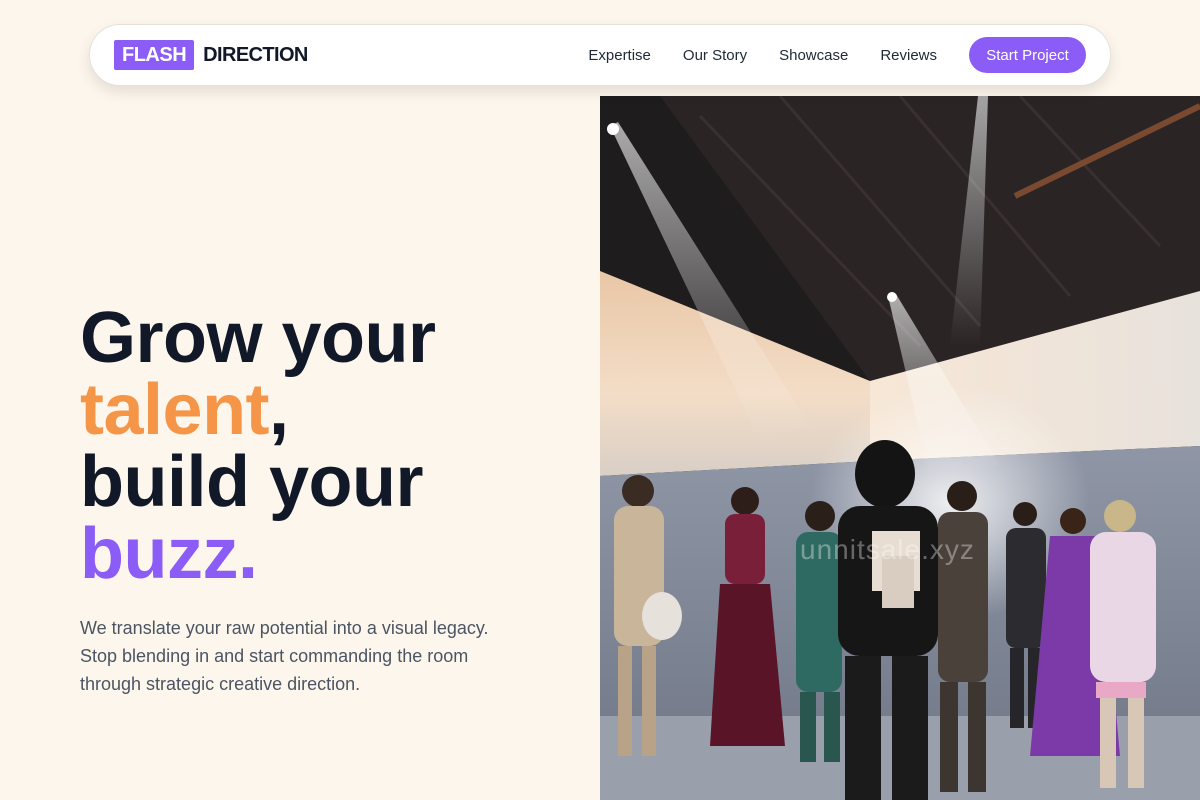 The width and height of the screenshot is (1200, 800). Describe the element at coordinates (251, 482) in the screenshot. I see `hero-title-line-3: build your` at that location.